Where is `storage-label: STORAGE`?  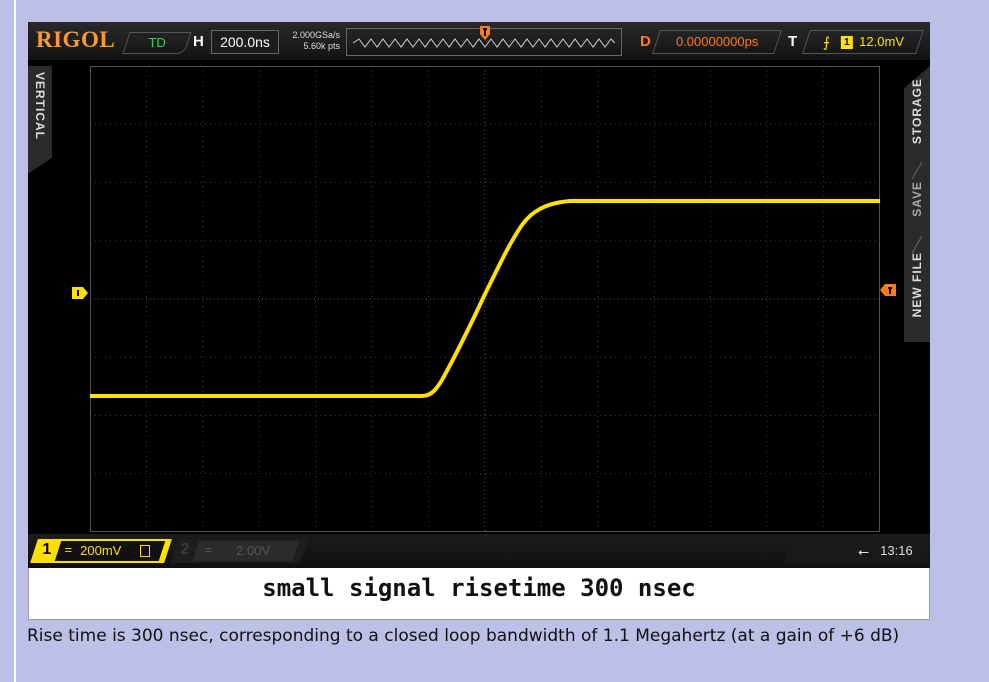
storage-label: STORAGE is located at coordinates (917, 111).